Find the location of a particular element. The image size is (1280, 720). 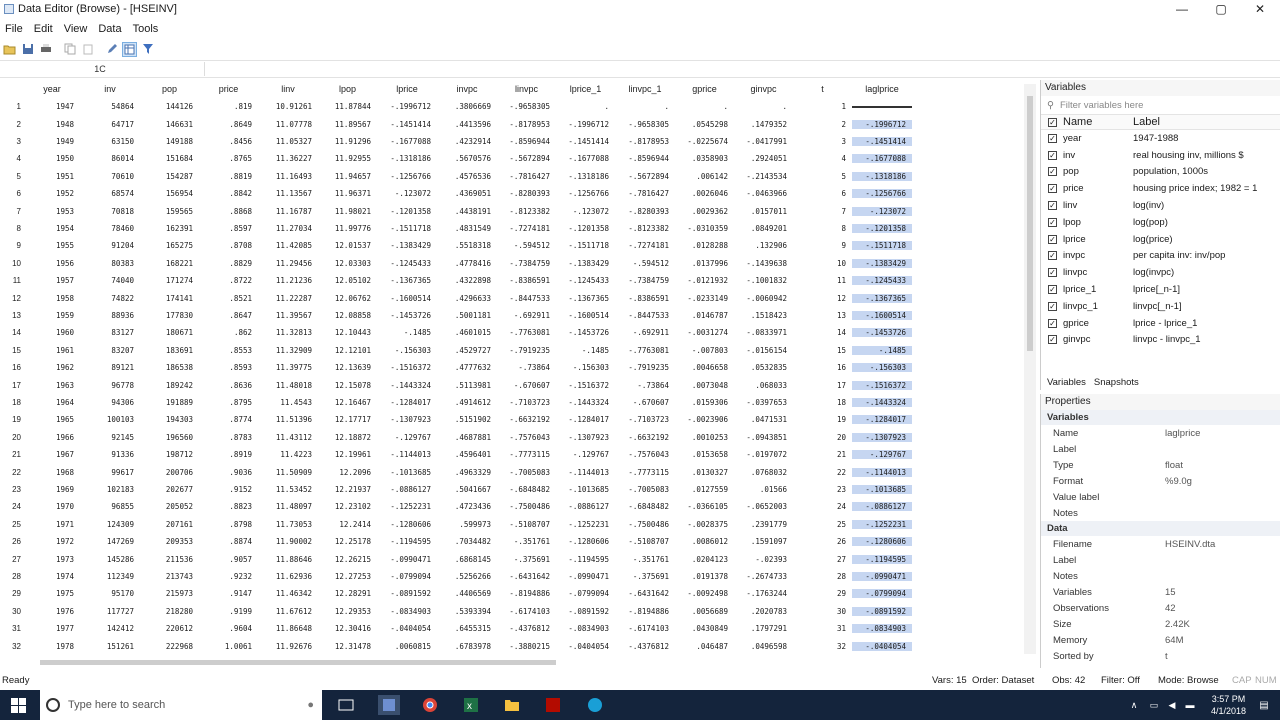

cell-lprice: -.123072 is located at coordinates (407, 193).